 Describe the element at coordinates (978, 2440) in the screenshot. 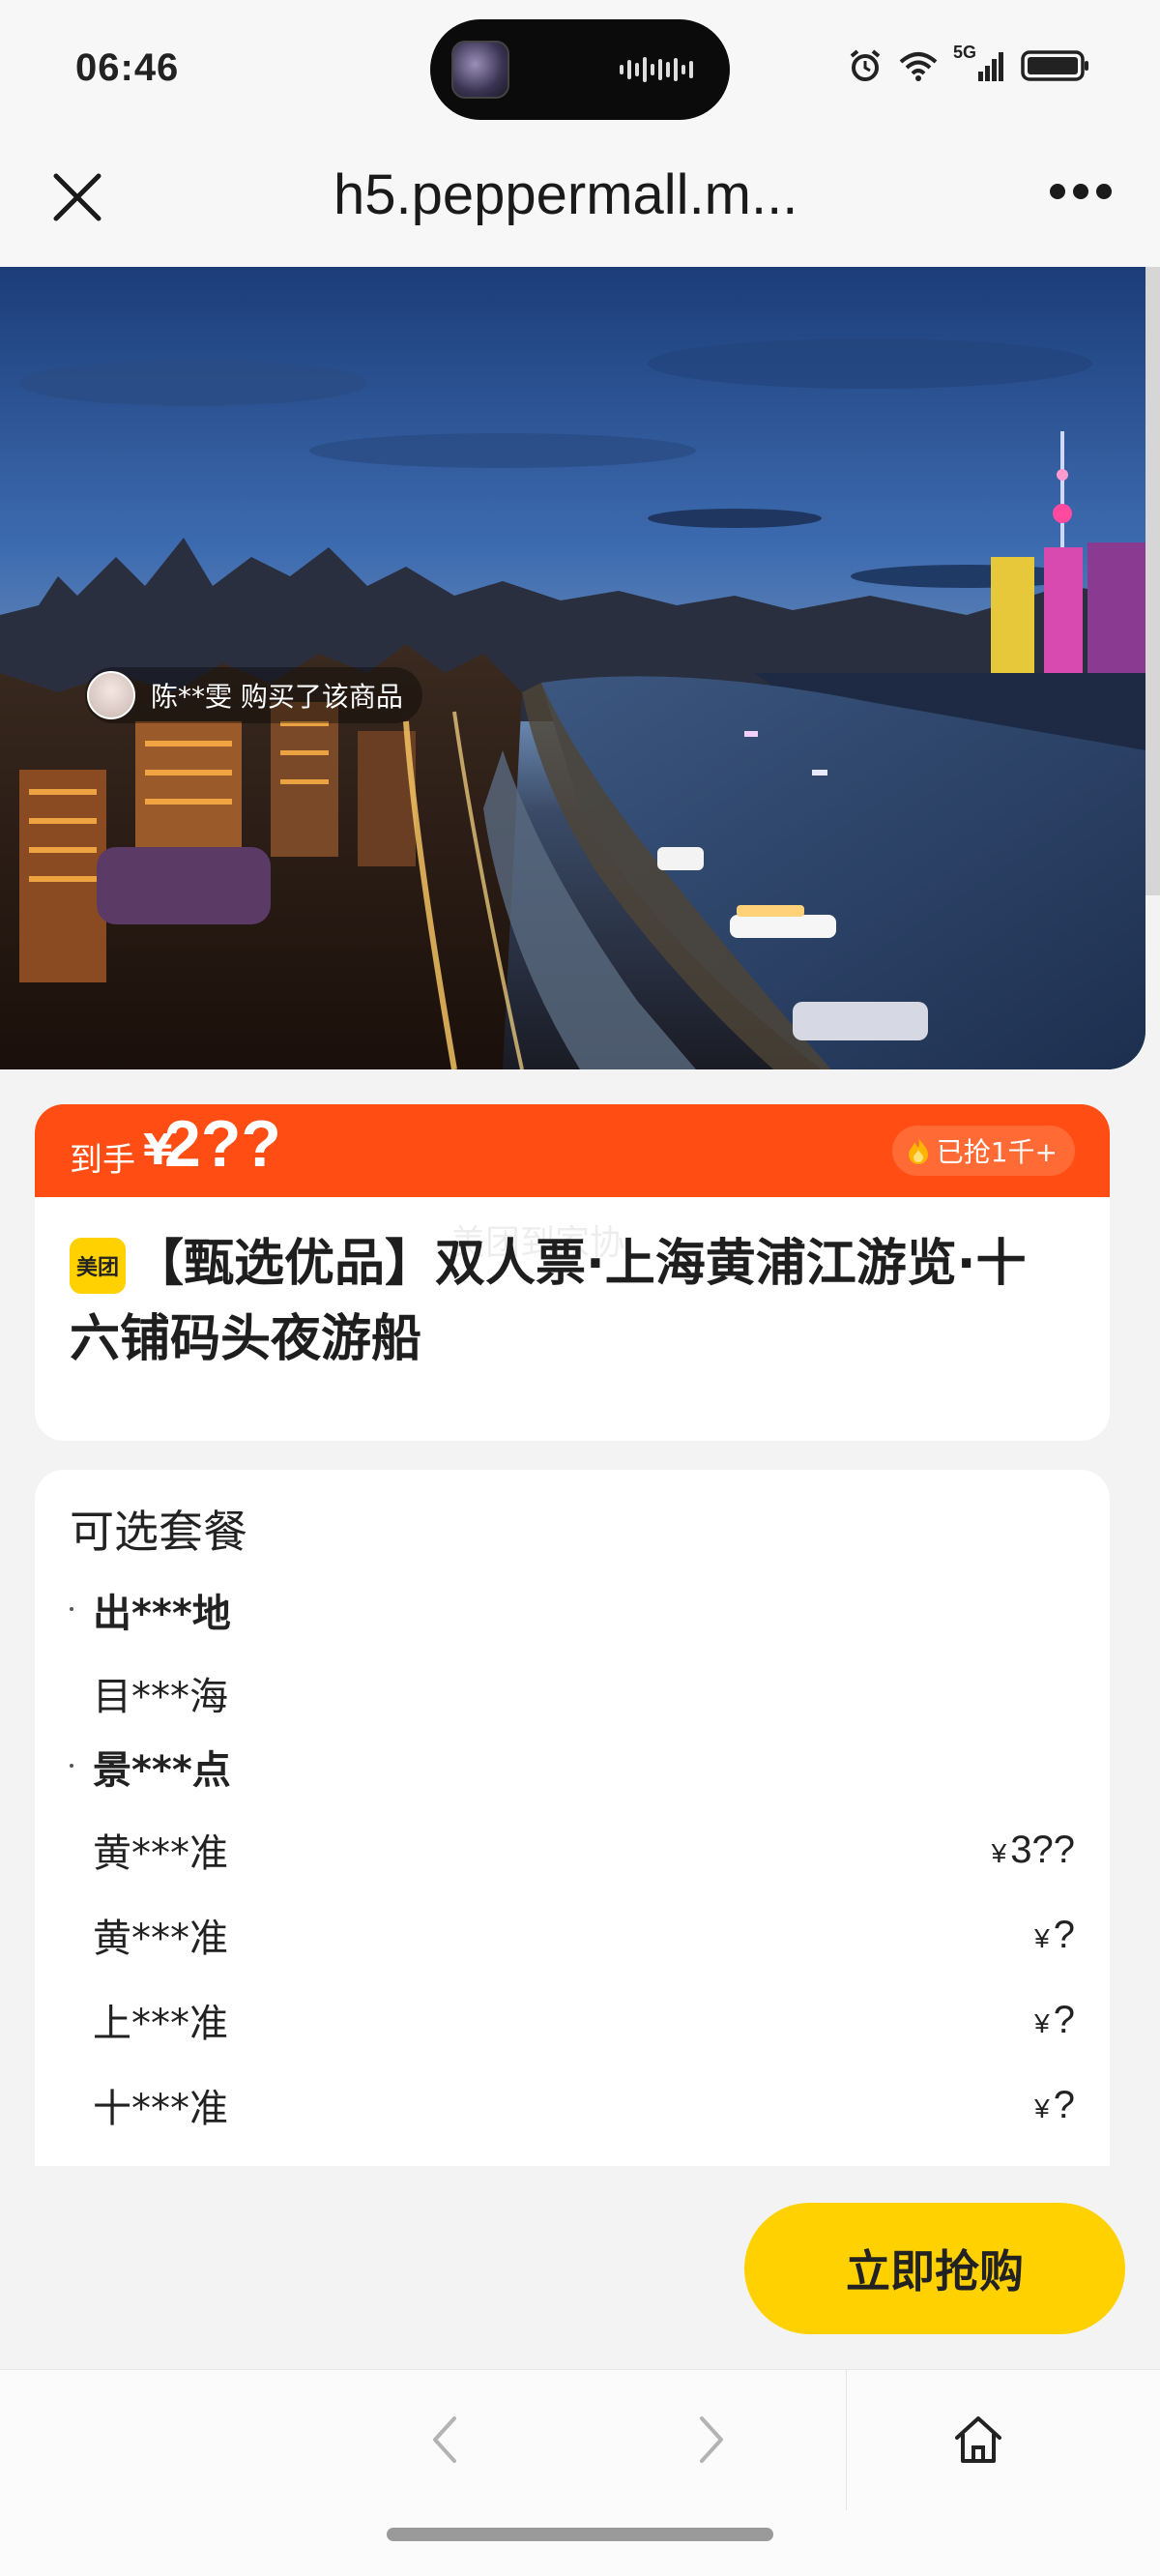

I see `home-icon` at that location.